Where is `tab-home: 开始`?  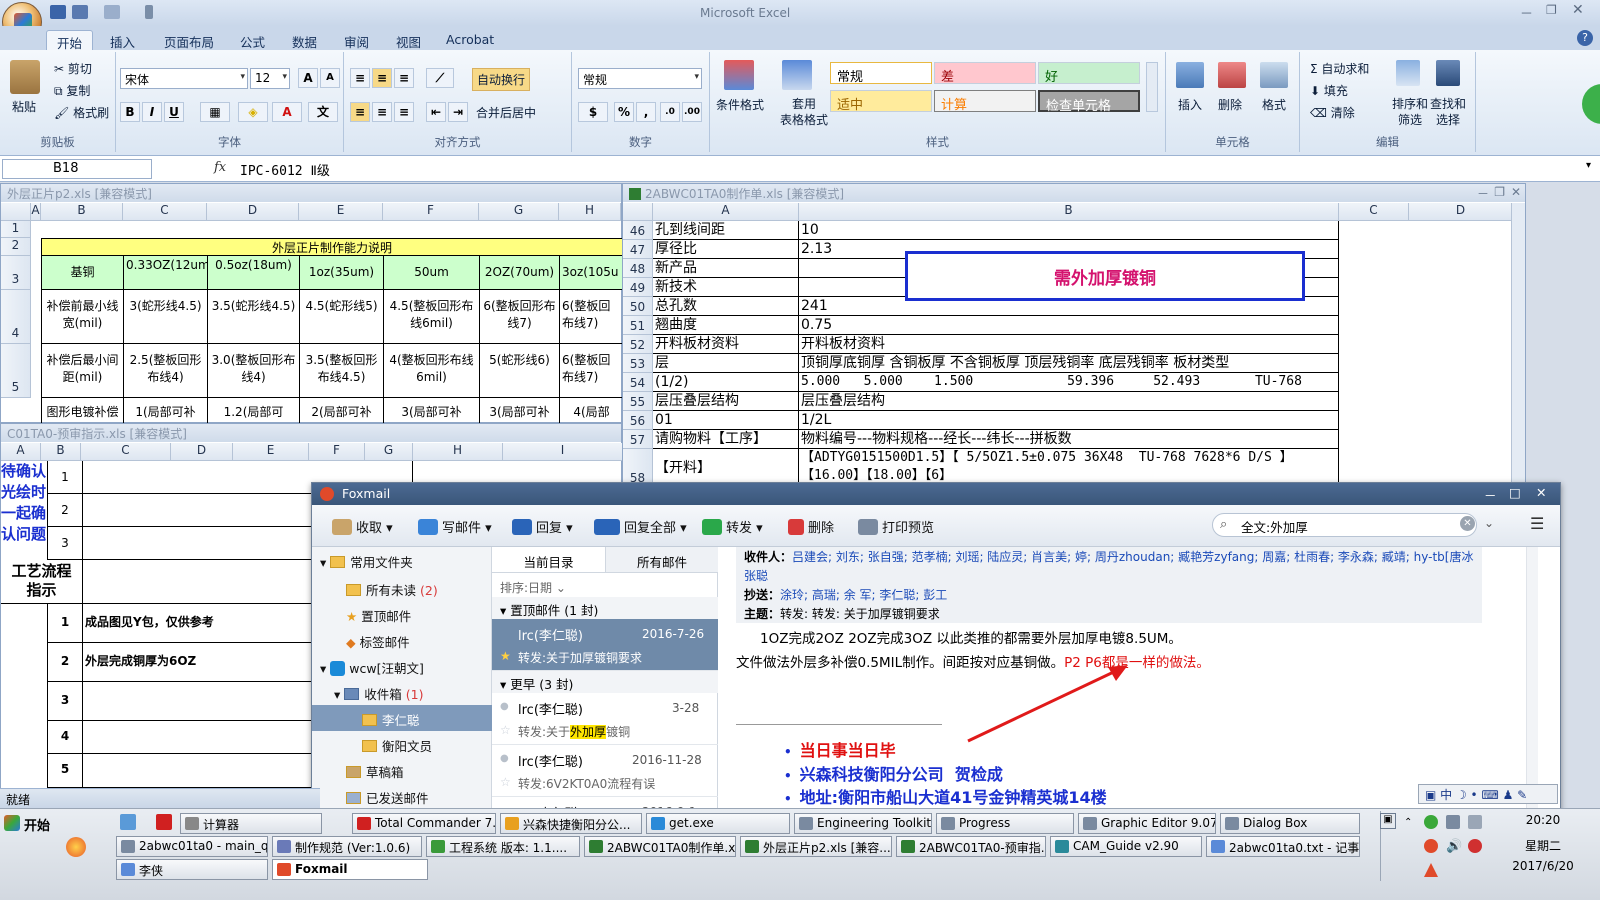 tab-home: 开始 is located at coordinates (70, 40).